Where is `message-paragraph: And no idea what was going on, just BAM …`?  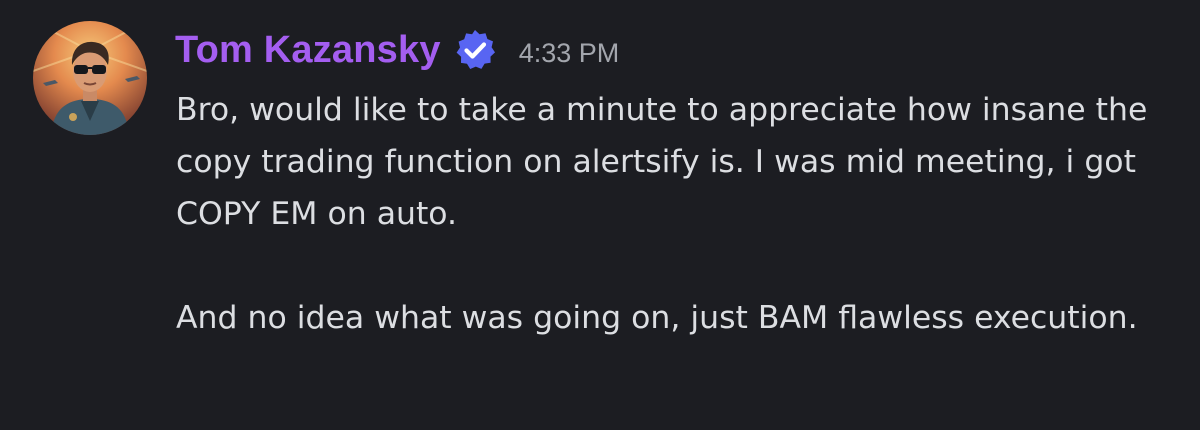 message-paragraph: And no idea what was going on, just BAM … is located at coordinates (657, 318).